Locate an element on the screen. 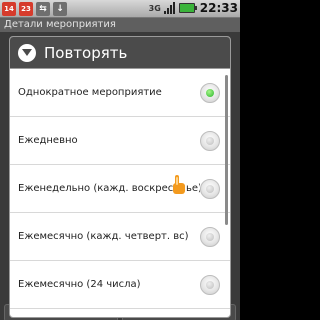  calendar-notification-icon: 14 is located at coordinates (9, 9).